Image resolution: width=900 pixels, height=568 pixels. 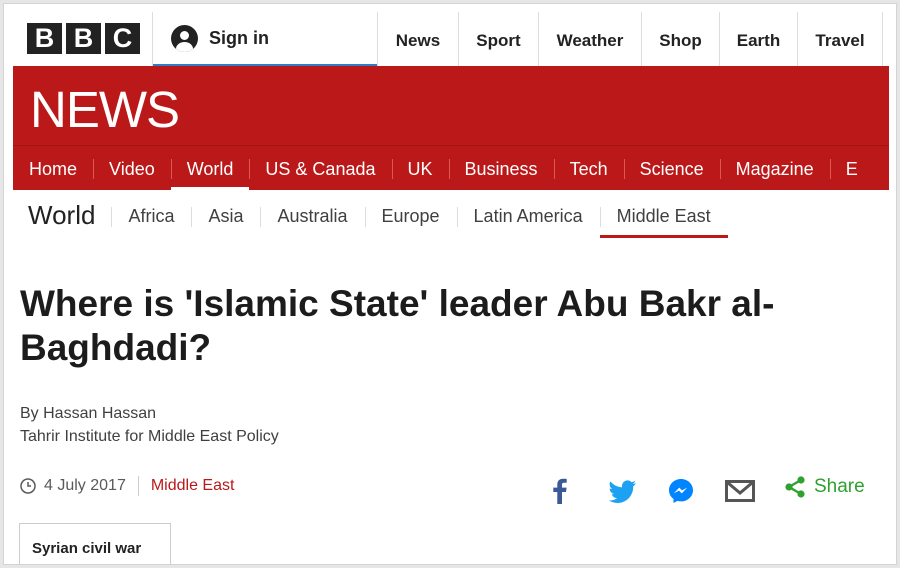 I want to click on world-section-title: World, so click(x=62, y=210).